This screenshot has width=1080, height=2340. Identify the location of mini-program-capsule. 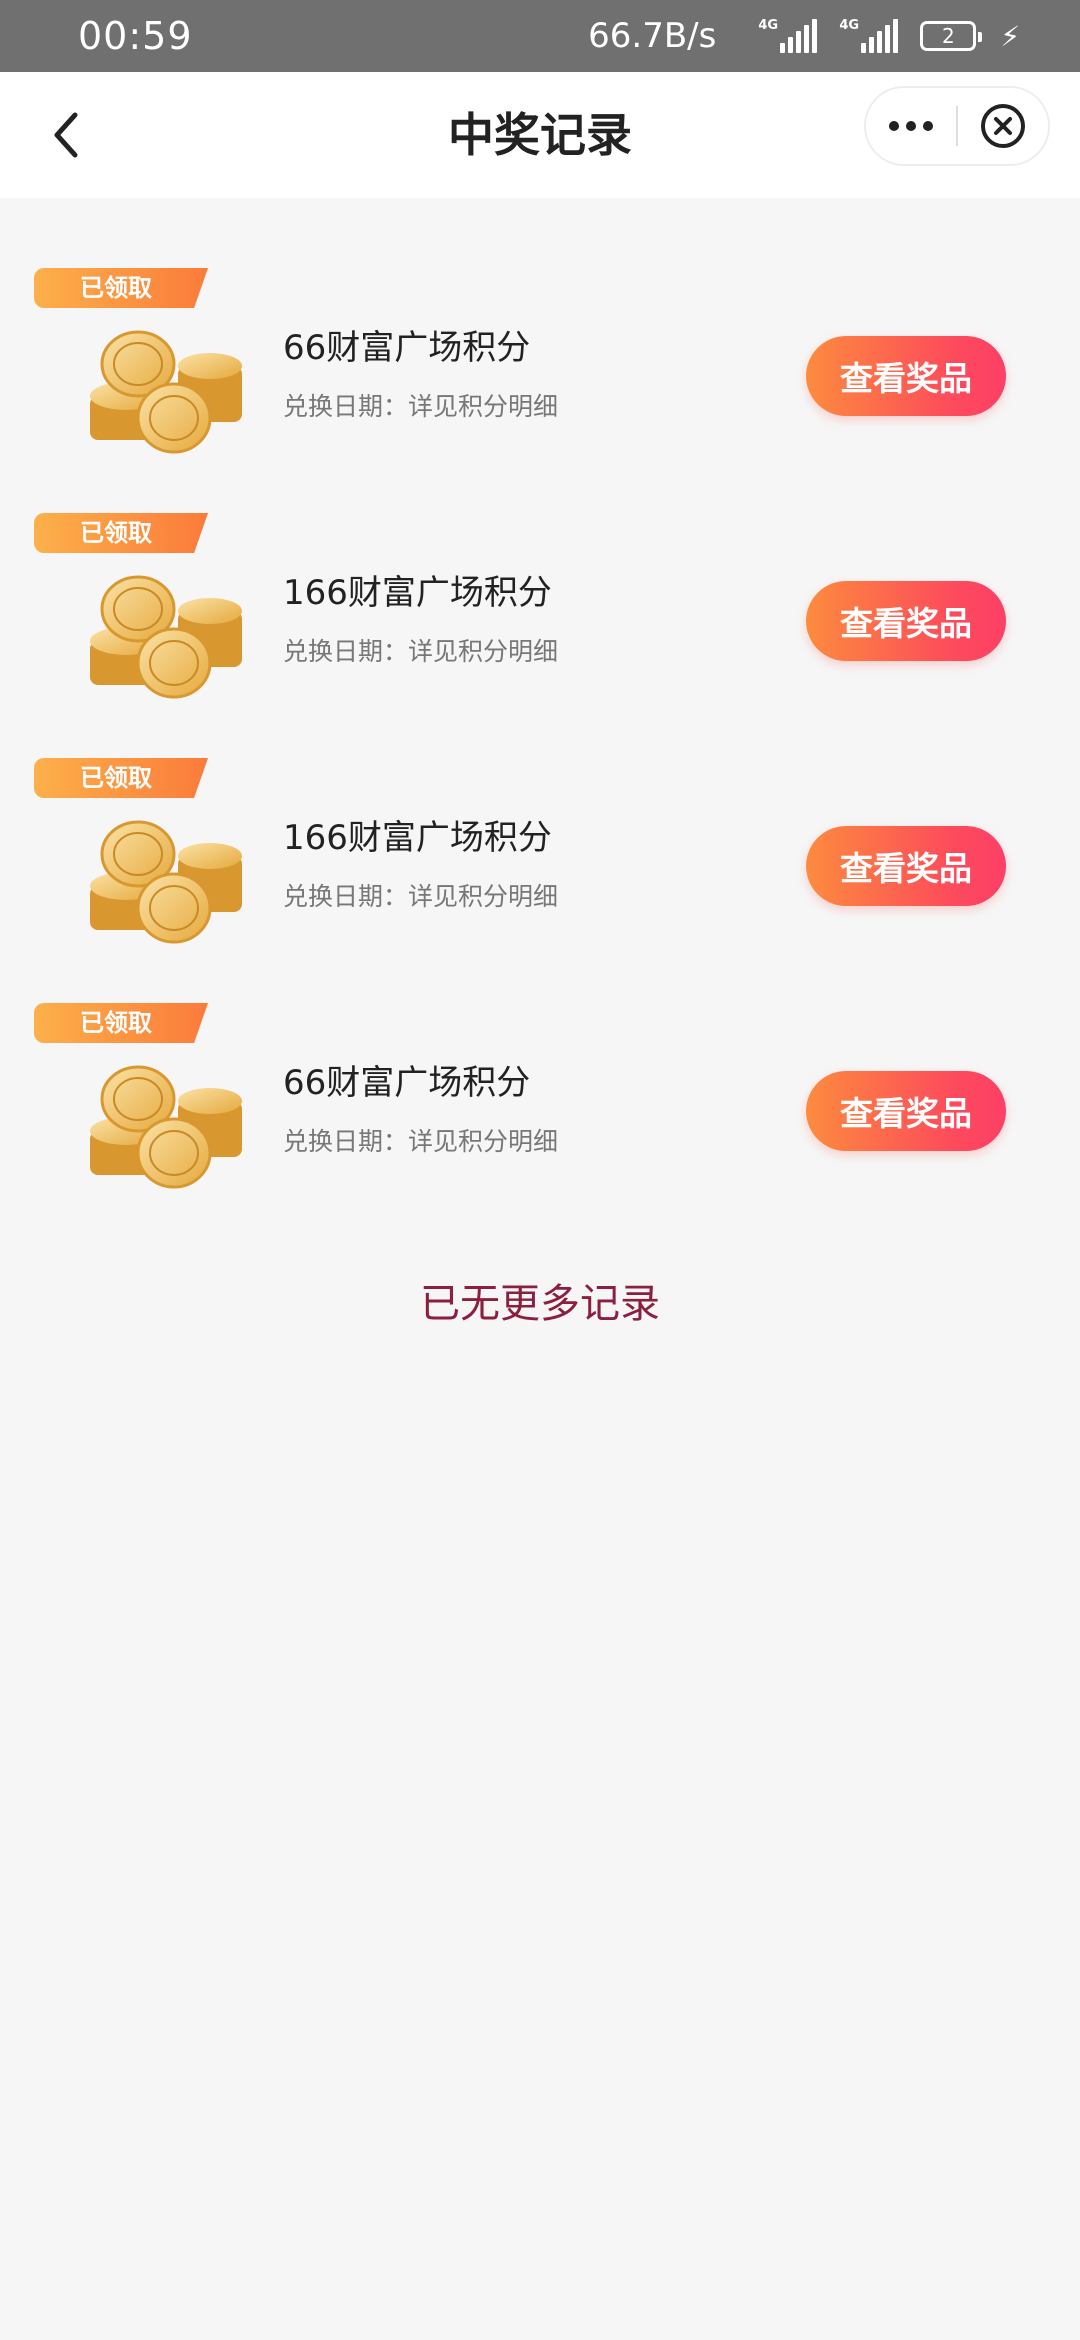
(957, 126).